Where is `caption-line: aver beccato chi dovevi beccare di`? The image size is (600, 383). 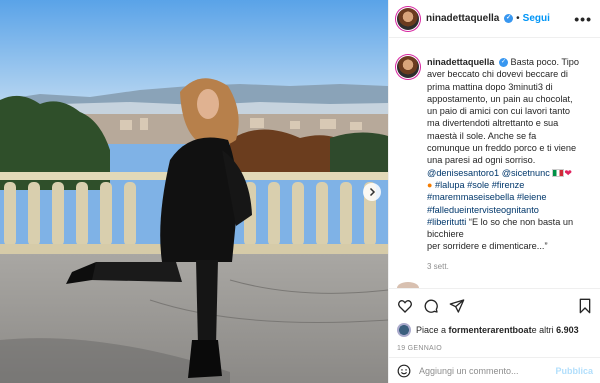 caption-line: aver beccato chi dovevi beccare di is located at coordinates (497, 74).